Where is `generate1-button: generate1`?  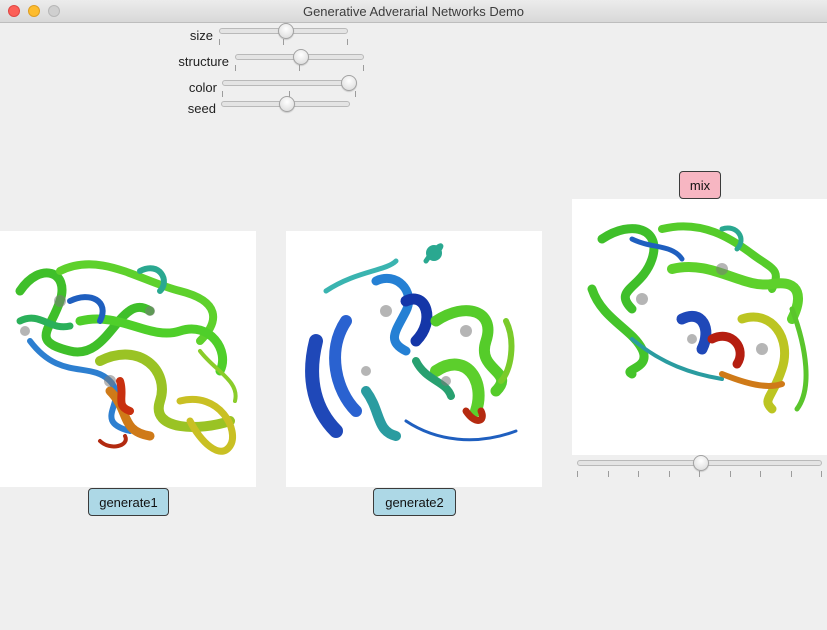
generate1-button: generate1 is located at coordinates (128, 502).